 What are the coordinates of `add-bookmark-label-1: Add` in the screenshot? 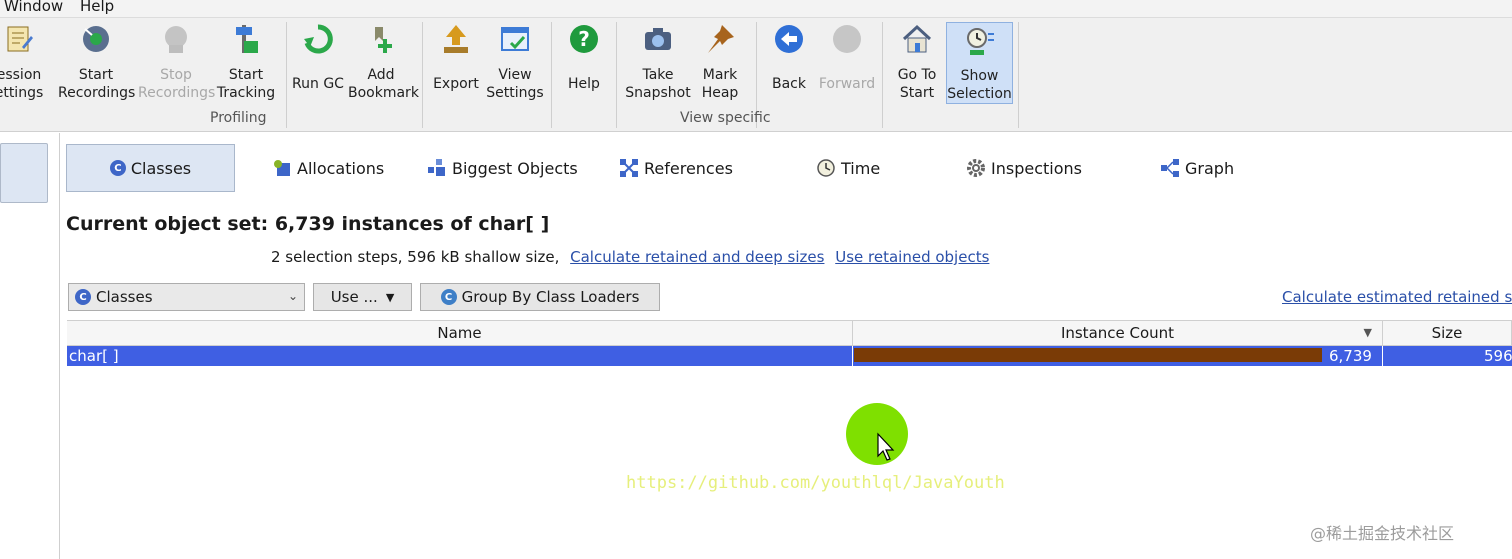 It's located at (381, 75).